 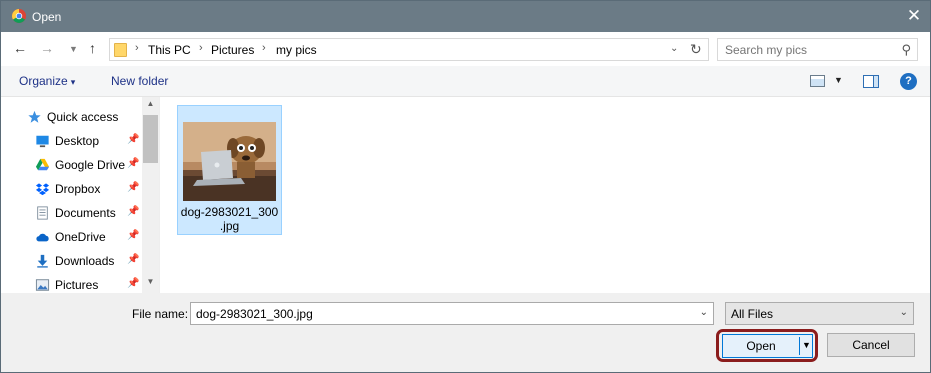 I want to click on cancel-button-label: Cancel, so click(x=871, y=345).